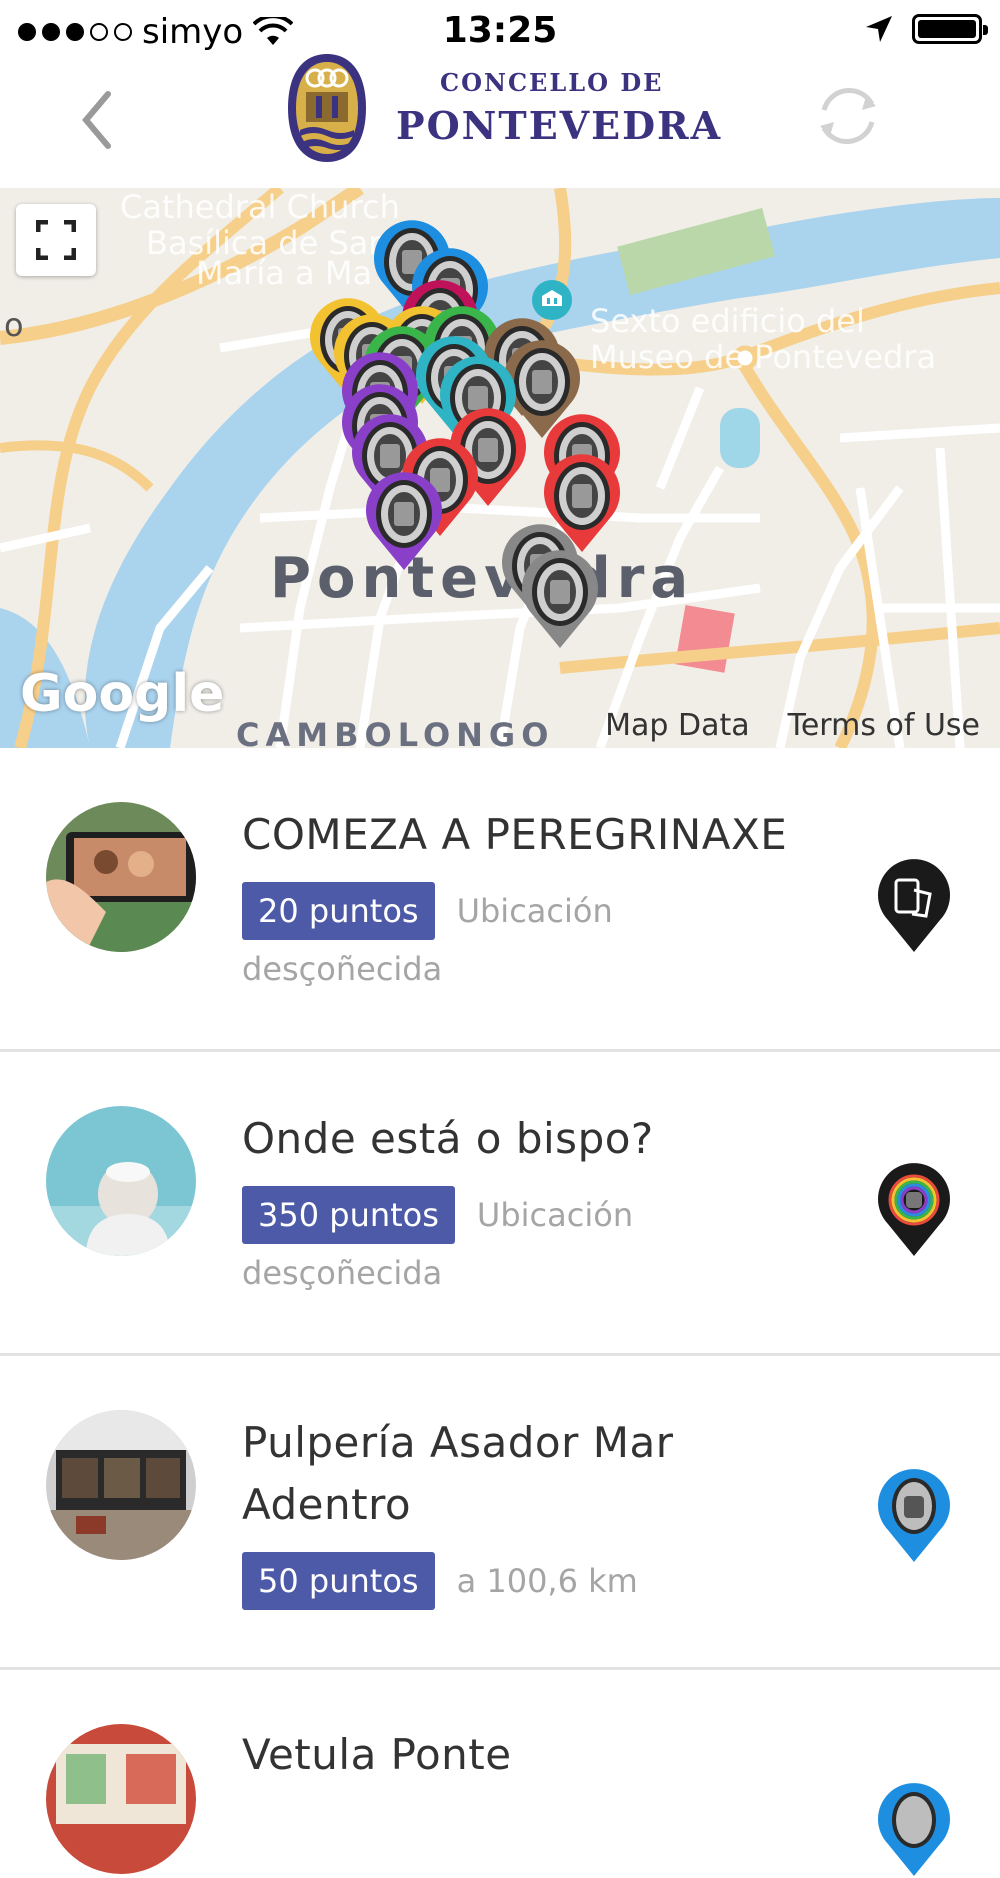  I want to click on points-badge: 50 puntos, so click(338, 1581).